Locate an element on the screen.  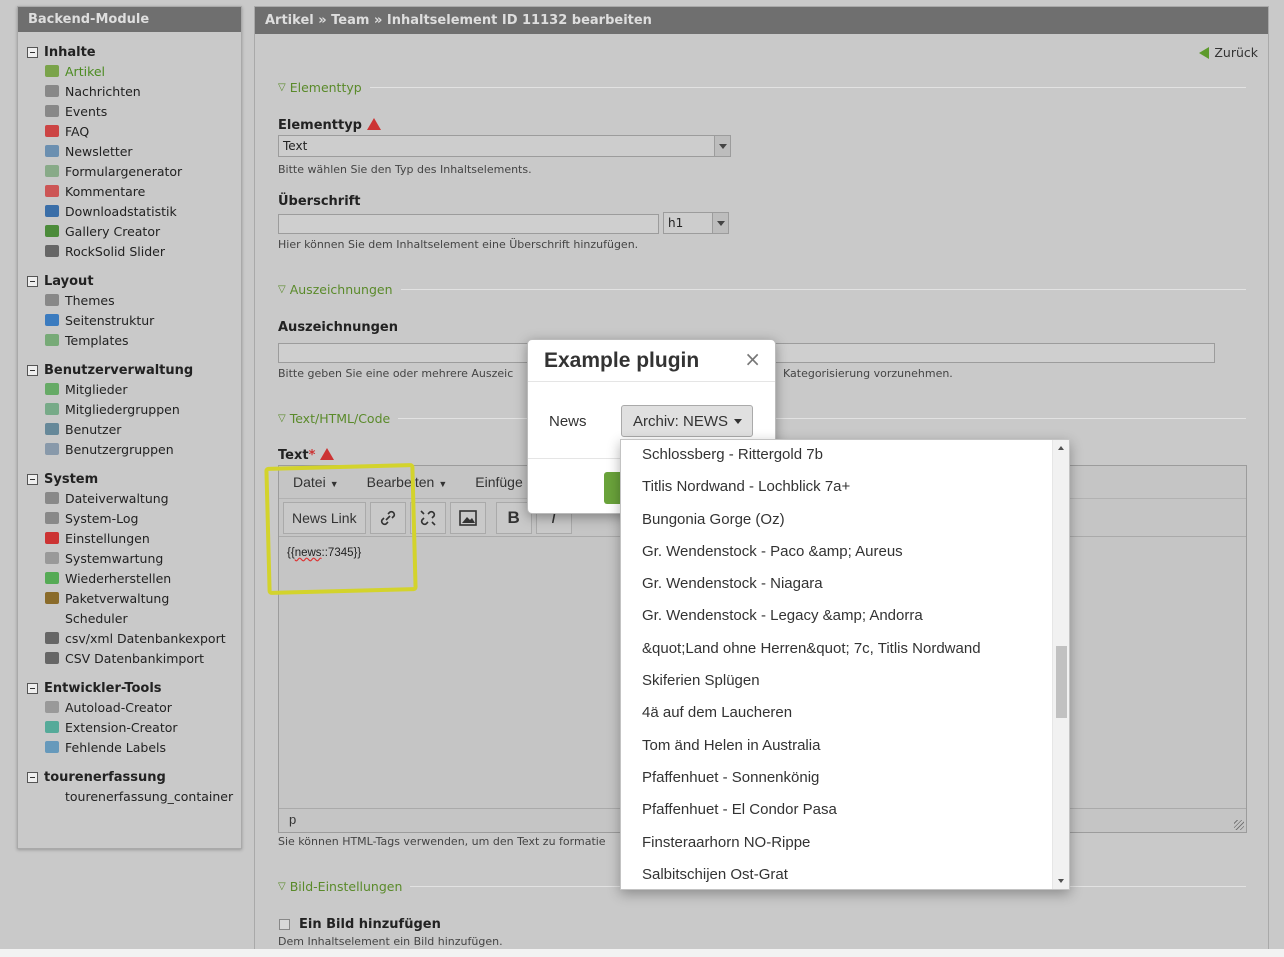
sidebar-item: tourenerfassung_container is located at coordinates (129, 796).